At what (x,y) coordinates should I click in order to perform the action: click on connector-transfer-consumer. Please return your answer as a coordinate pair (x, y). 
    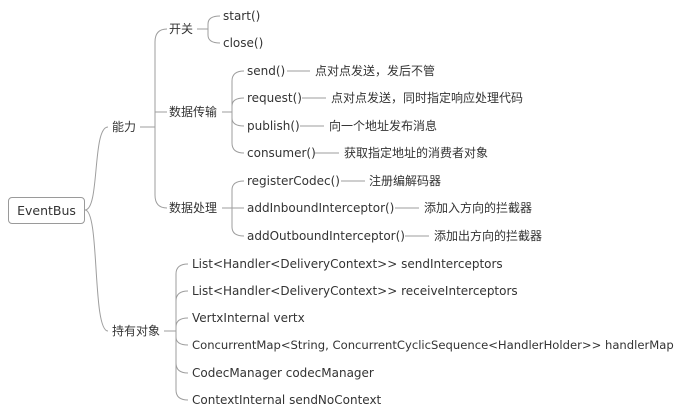
    Looking at the image, I should click on (238, 133).